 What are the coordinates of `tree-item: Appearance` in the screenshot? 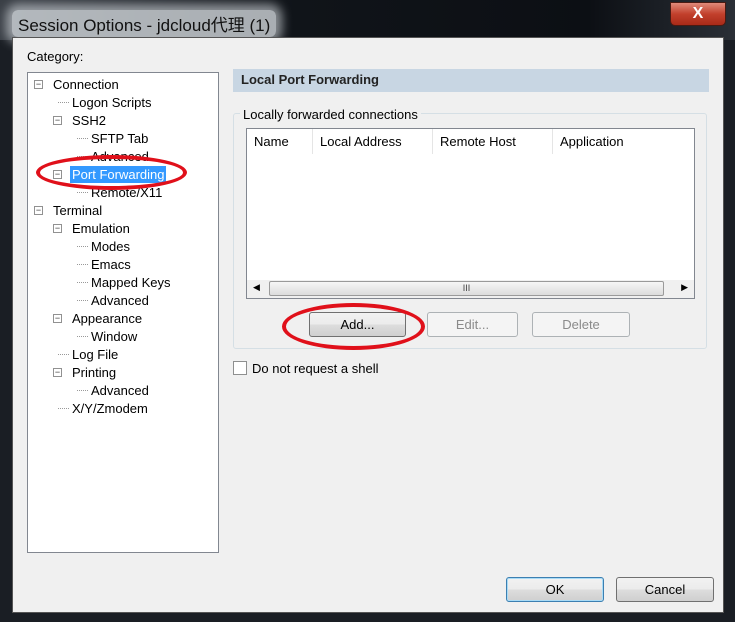 It's located at (107, 318).